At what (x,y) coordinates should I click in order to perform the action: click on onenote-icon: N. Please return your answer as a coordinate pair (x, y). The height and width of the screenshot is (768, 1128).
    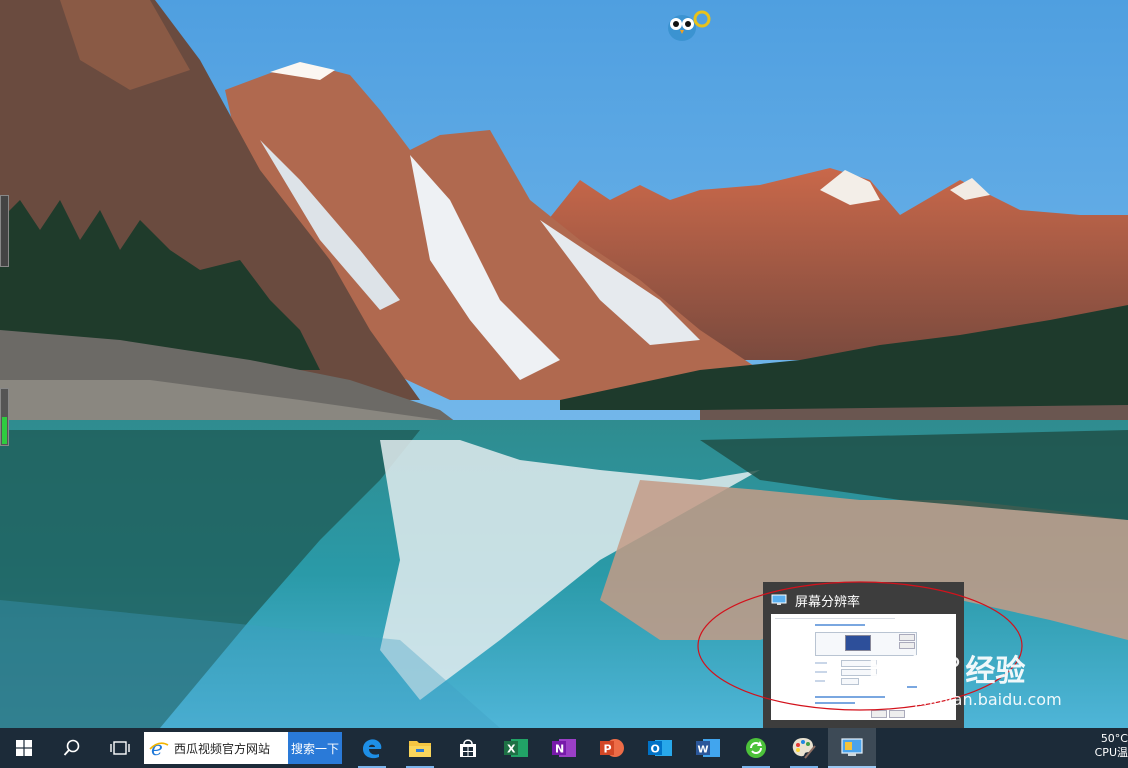
    Looking at the image, I should click on (564, 748).